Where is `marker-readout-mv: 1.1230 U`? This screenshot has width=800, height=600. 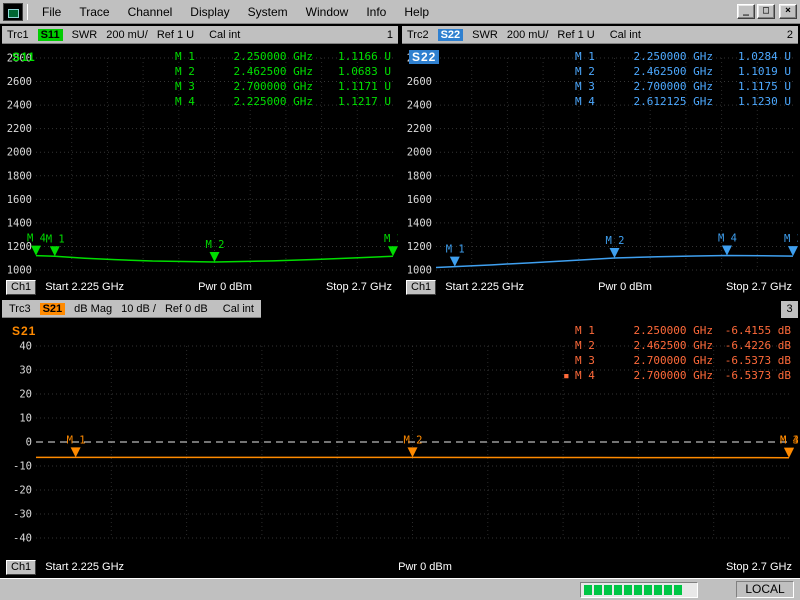 marker-readout-mv: 1.1230 U is located at coordinates (764, 101).